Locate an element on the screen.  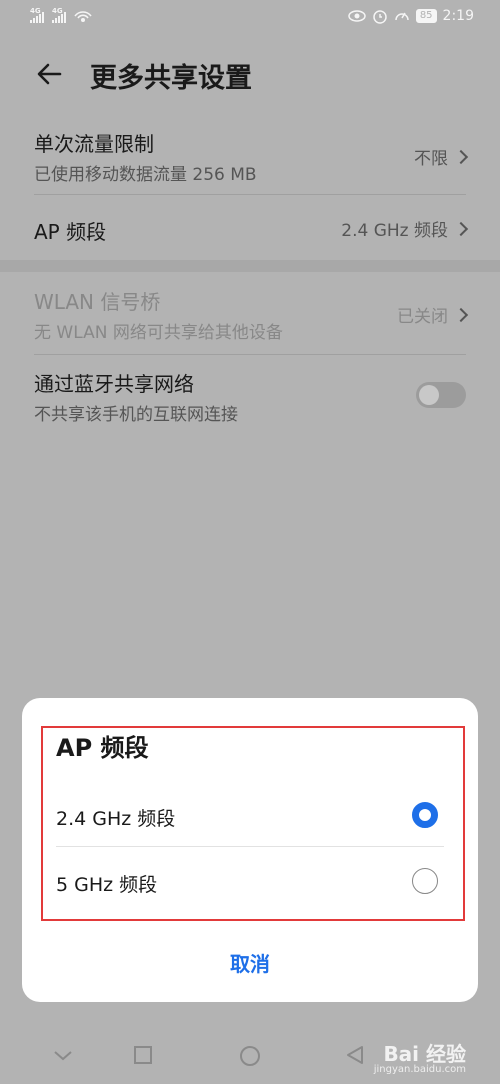
toggle-knob is located at coordinates (429, 395).